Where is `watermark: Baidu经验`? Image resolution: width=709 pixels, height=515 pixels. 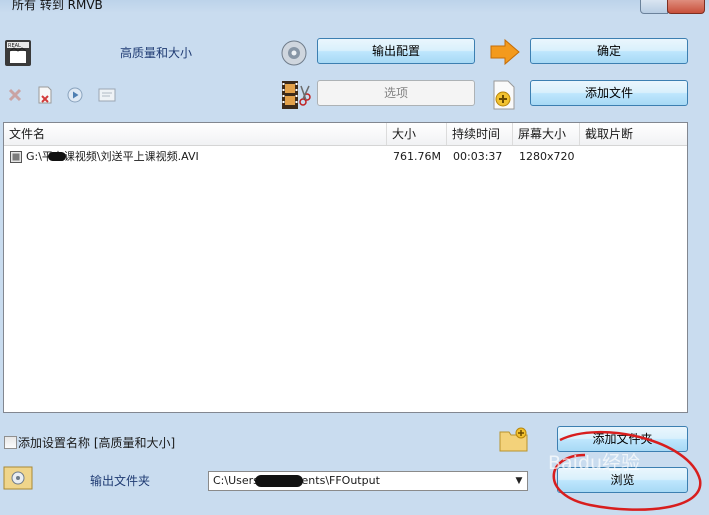
watermark: Baidu经验 is located at coordinates (594, 463).